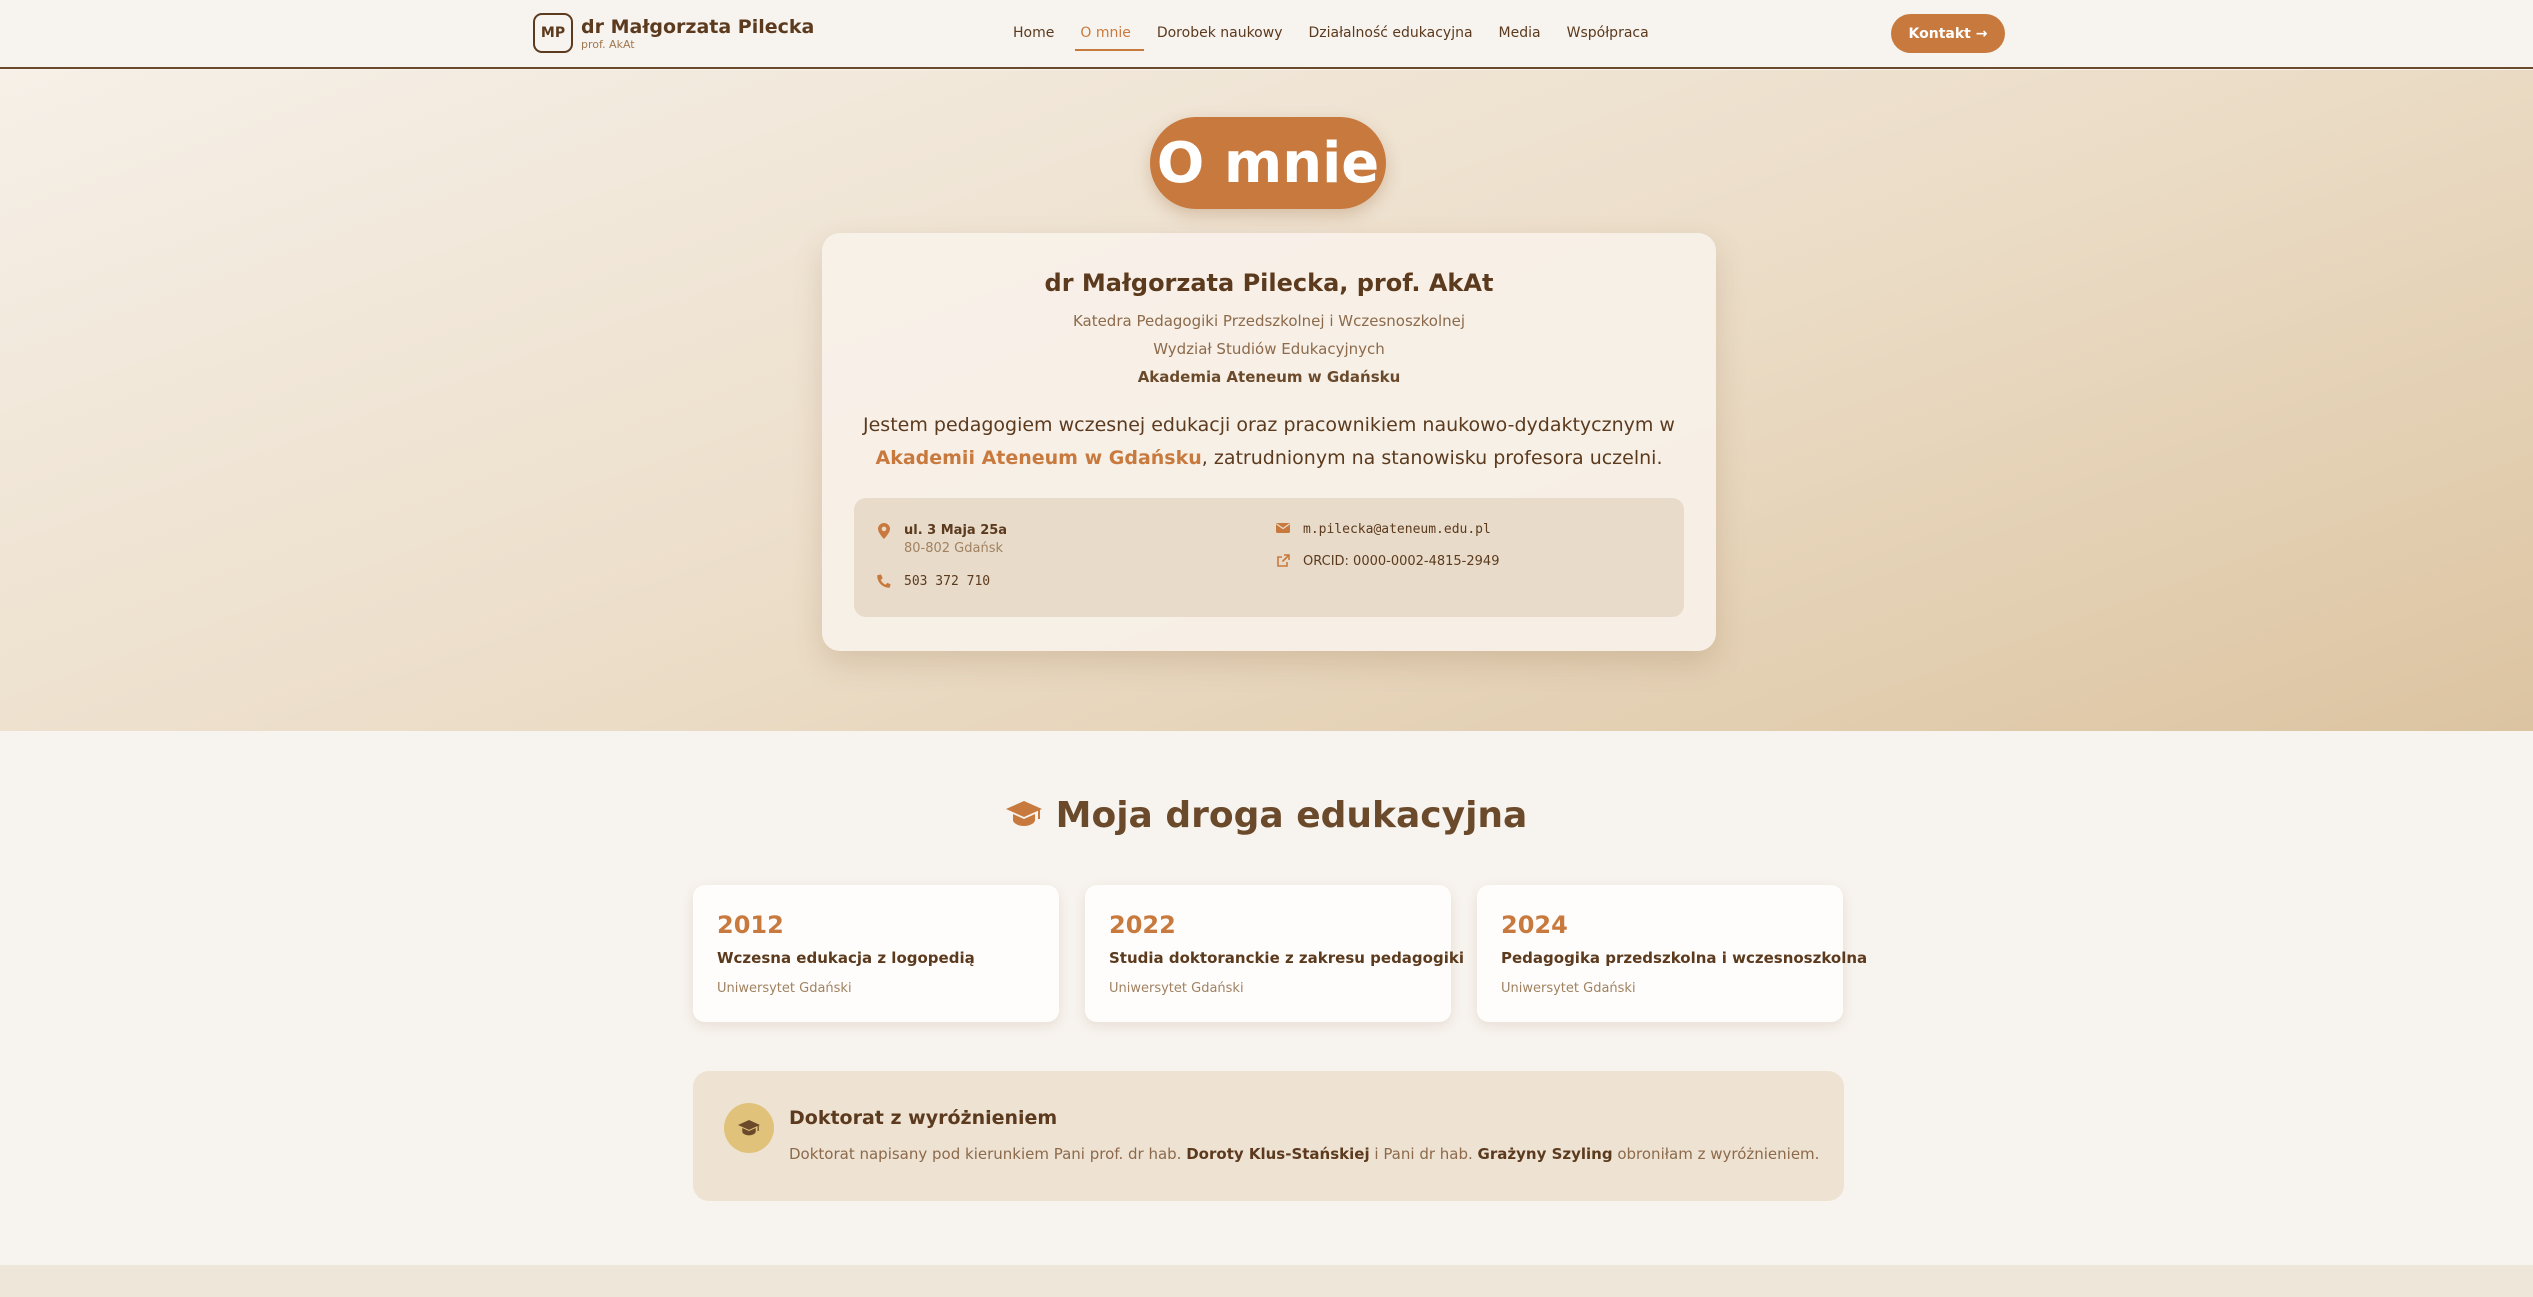 This screenshot has height=1297, width=2533. Describe the element at coordinates (1283, 530) in the screenshot. I see `envelope-icon` at that location.